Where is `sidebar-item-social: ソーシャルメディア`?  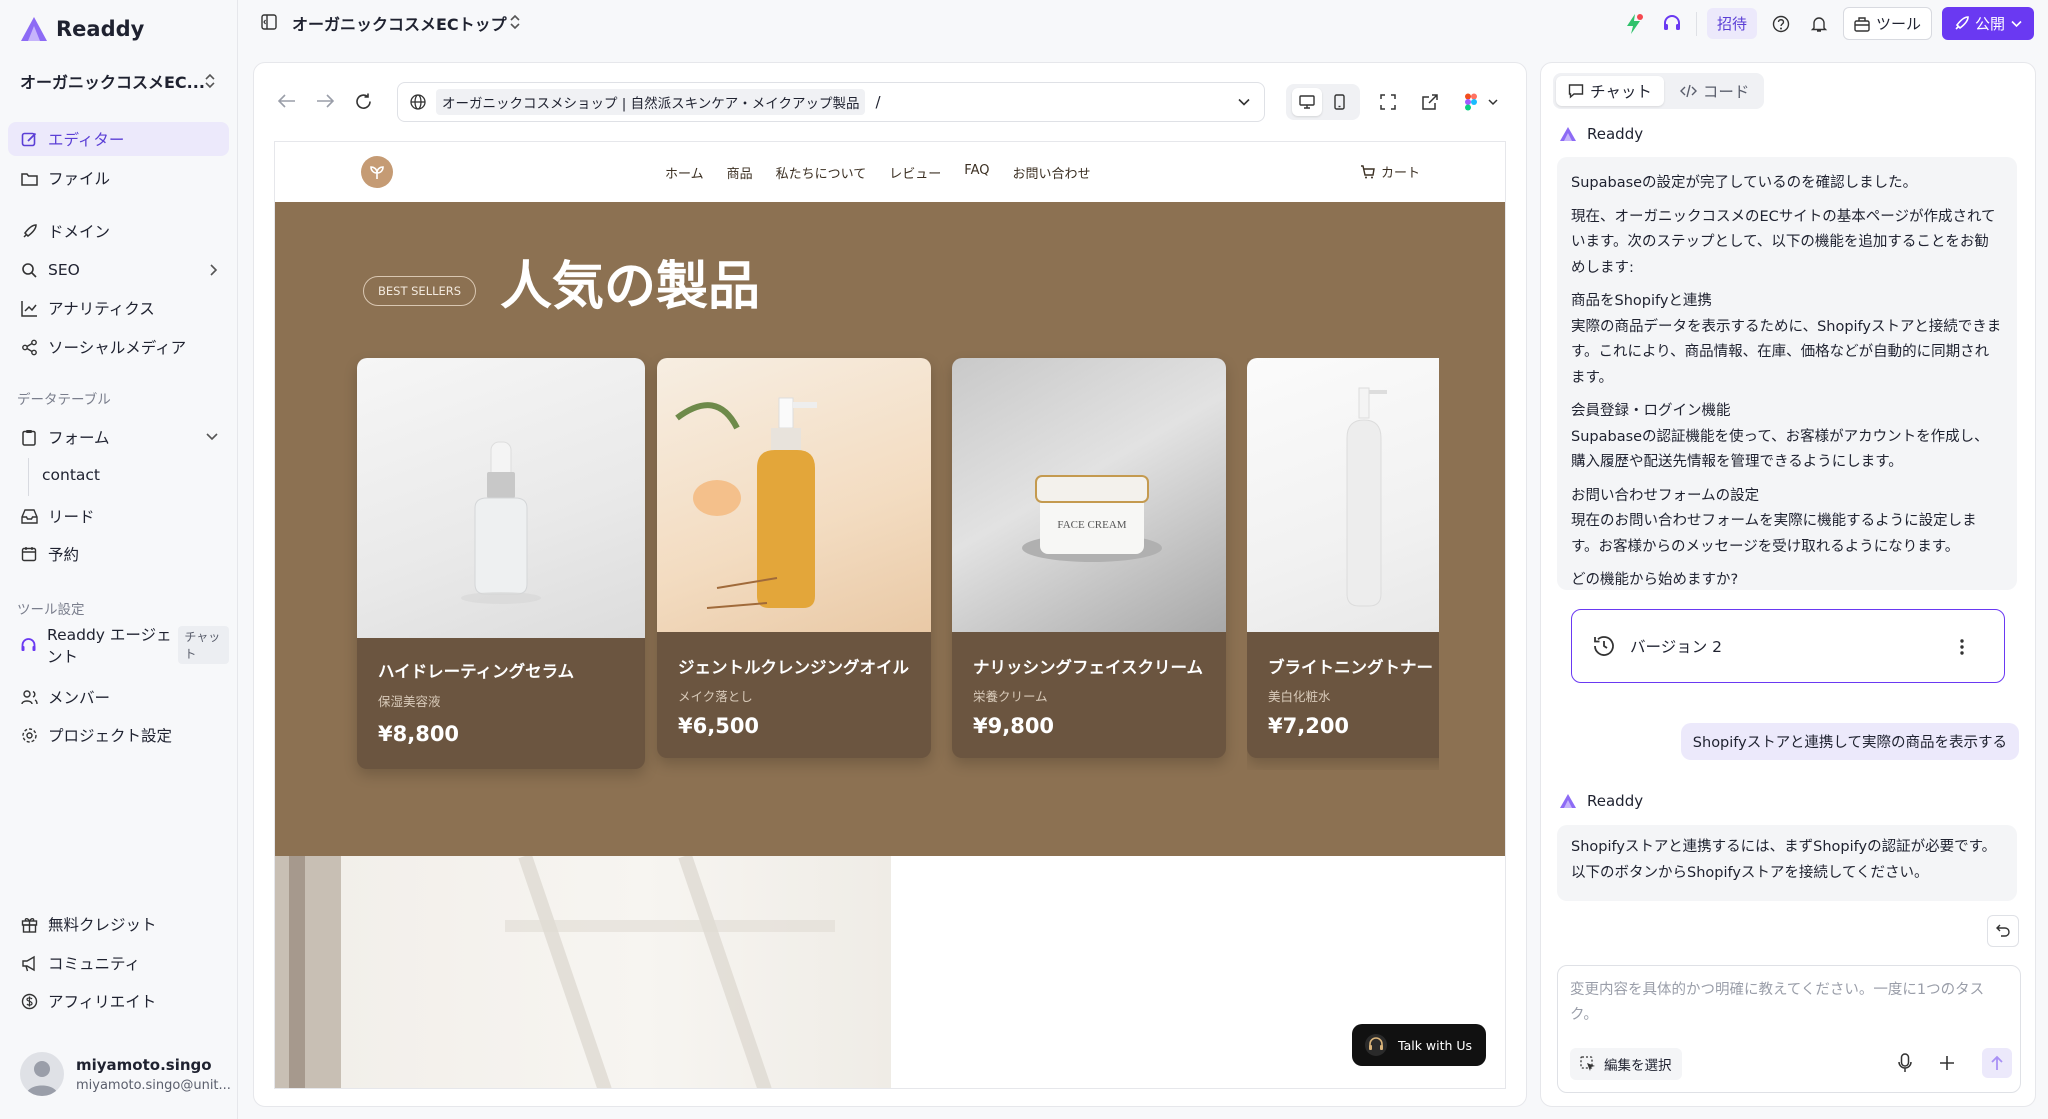 sidebar-item-social: ソーシャルメディア is located at coordinates (118, 347).